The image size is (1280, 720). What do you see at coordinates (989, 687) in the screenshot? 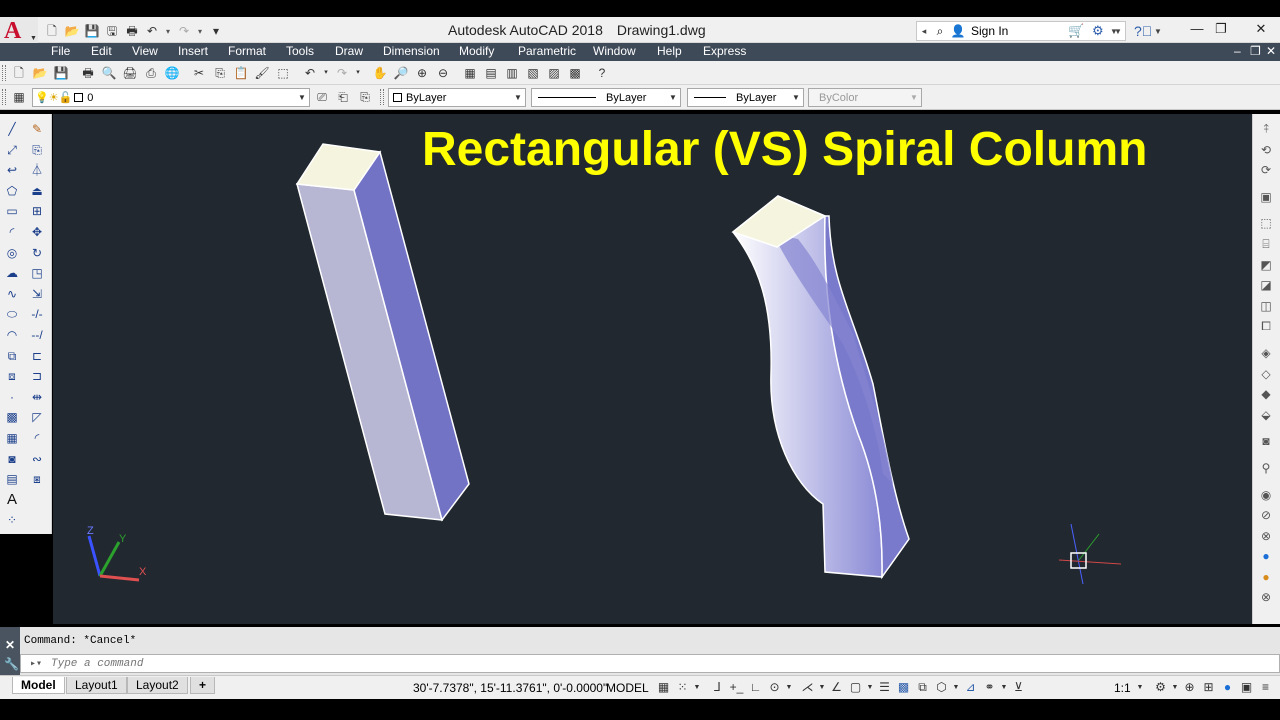
I see `selection-filter-icon: ⚭` at bounding box center [989, 687].